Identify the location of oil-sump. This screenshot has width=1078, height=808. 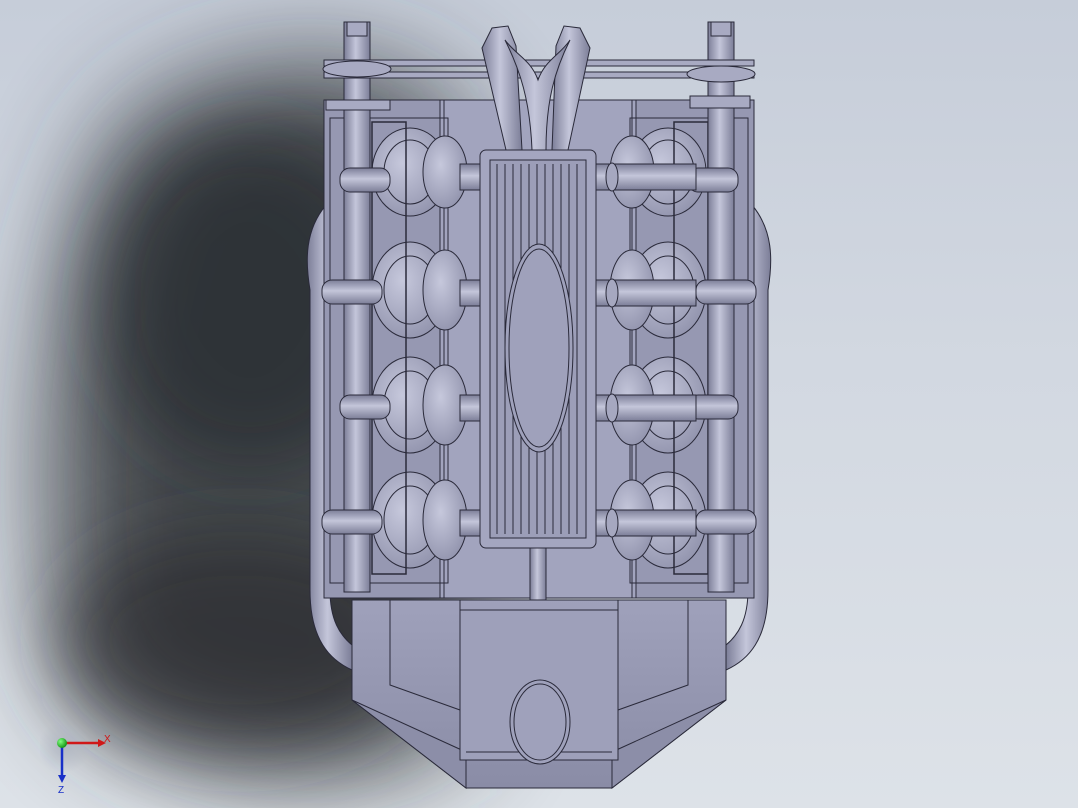
(539, 694).